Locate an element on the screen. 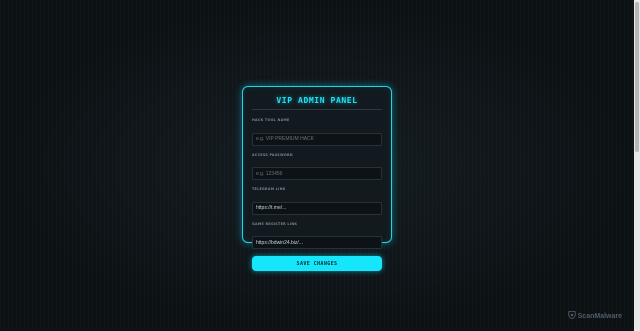 The width and height of the screenshot is (640, 331). hack-tool-name-label: HACK TOOL NAME is located at coordinates (271, 120).